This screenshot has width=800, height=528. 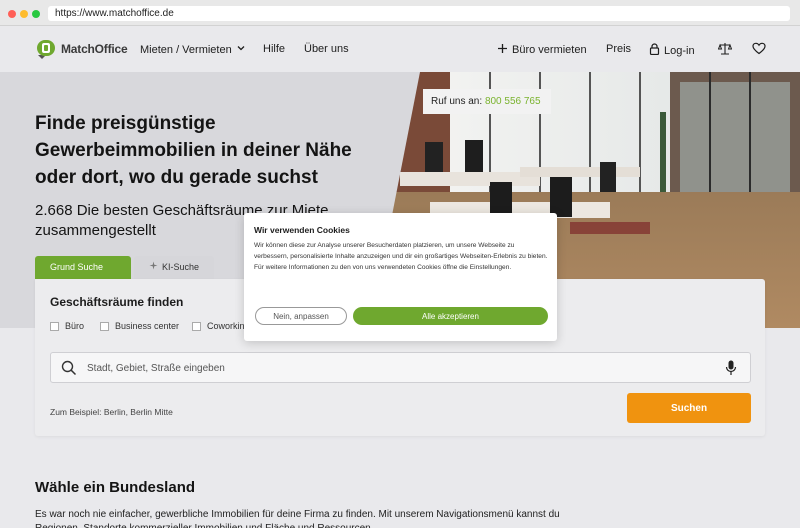 I want to click on checkbox-coworking: Coworkin, so click(x=218, y=326).